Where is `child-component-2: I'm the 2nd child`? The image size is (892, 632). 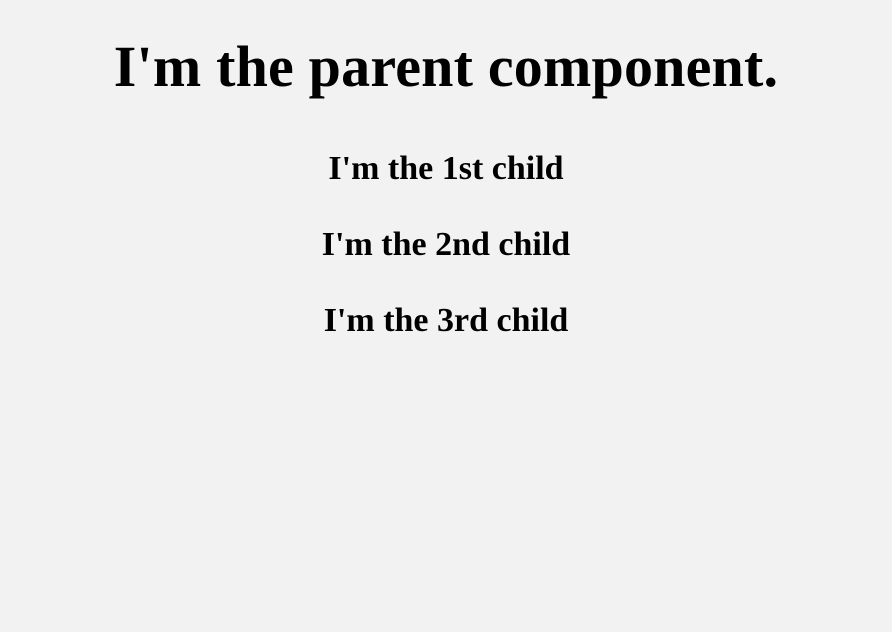 child-component-2: I'm the 2nd child is located at coordinates (446, 244).